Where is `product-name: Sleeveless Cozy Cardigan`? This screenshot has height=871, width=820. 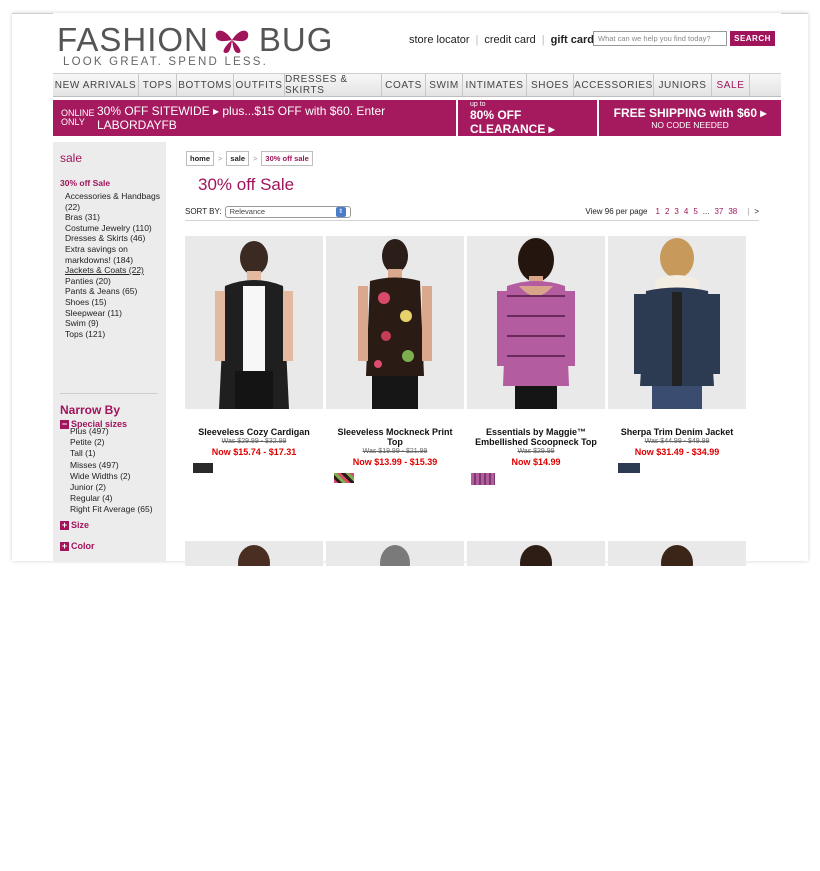 product-name: Sleeveless Cozy Cardigan is located at coordinates (254, 432).